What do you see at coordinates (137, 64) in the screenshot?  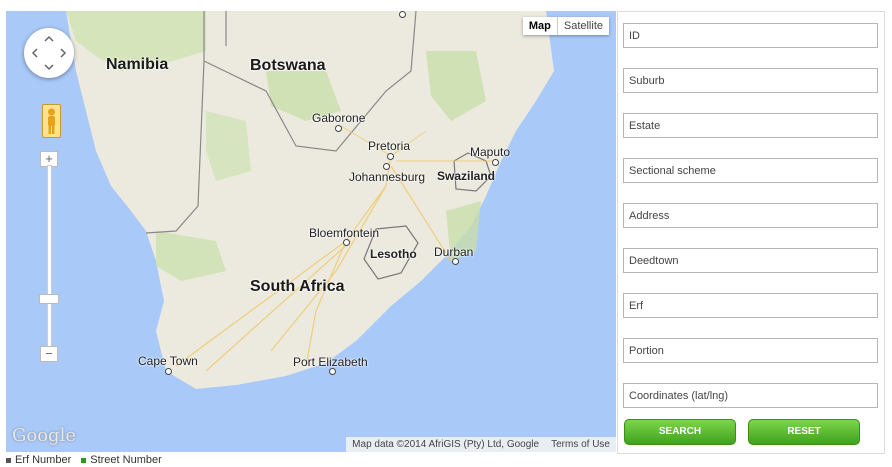 I see `label-namibia: Namibia` at bounding box center [137, 64].